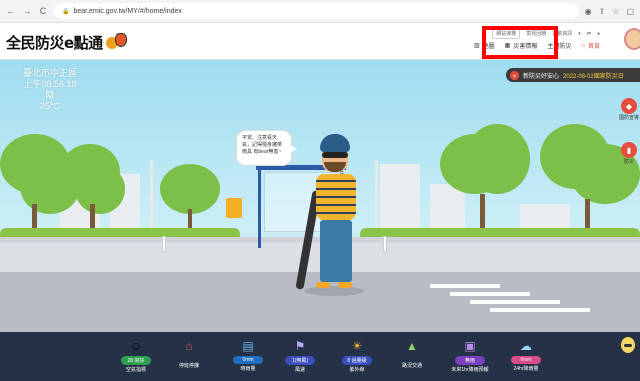  I want to click on rain24-icon: ☁, so click(526, 346).